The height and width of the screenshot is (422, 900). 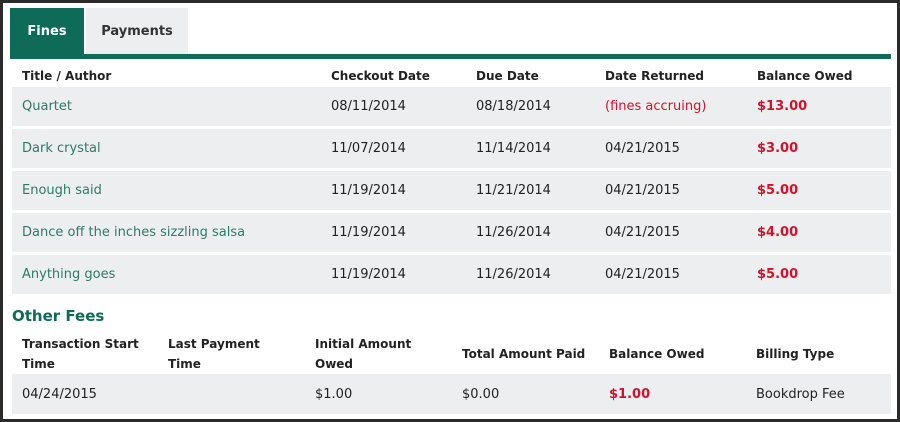 What do you see at coordinates (80, 354) in the screenshot?
I see `header-transaction-start-time: Transaction Start Time` at bounding box center [80, 354].